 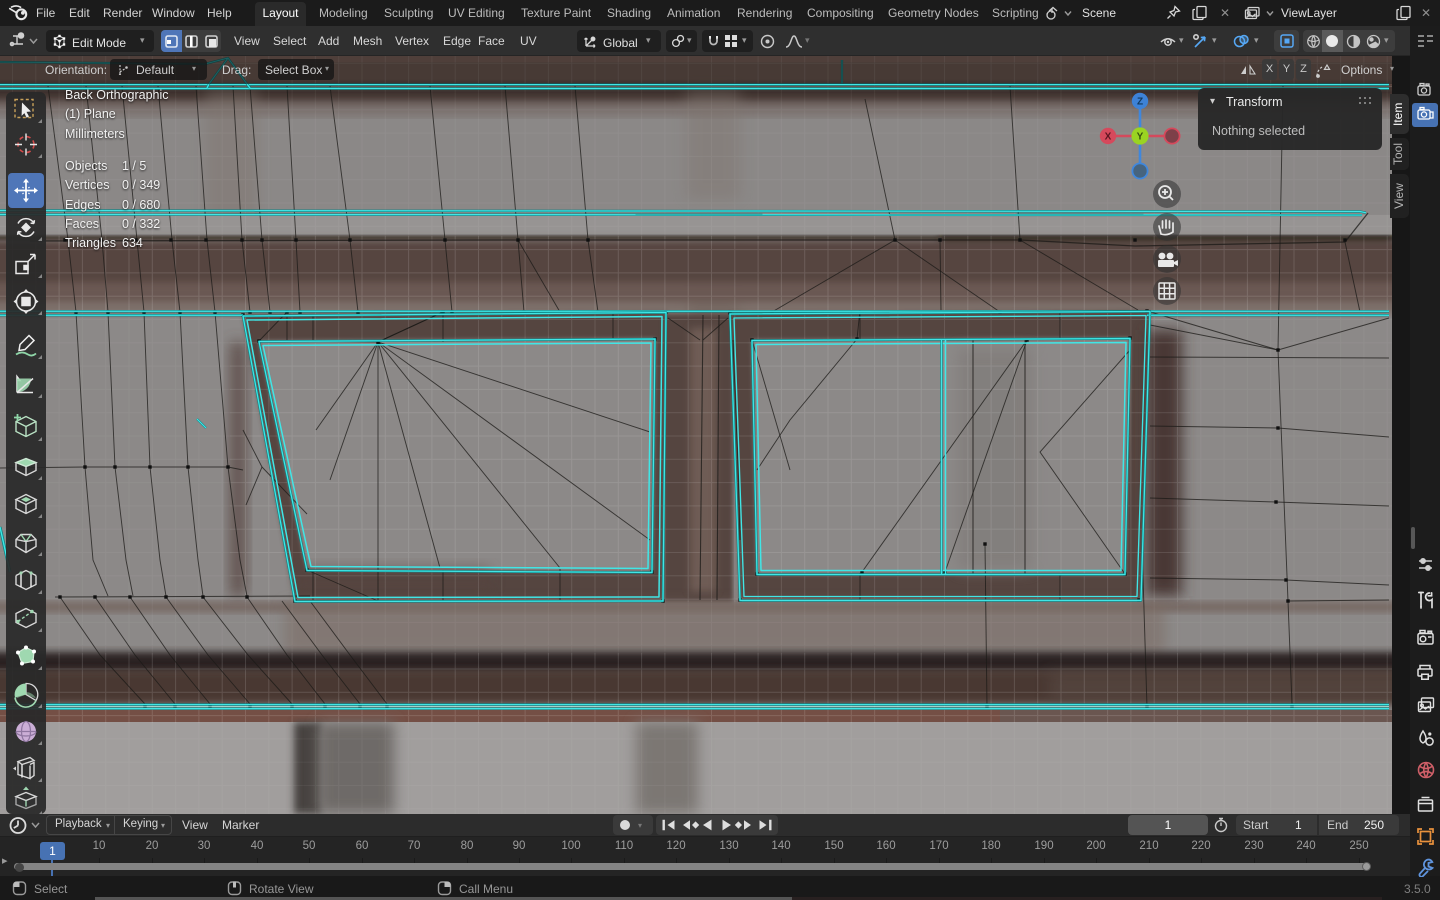 I want to click on svg-text: Z, so click(x=1140, y=102).